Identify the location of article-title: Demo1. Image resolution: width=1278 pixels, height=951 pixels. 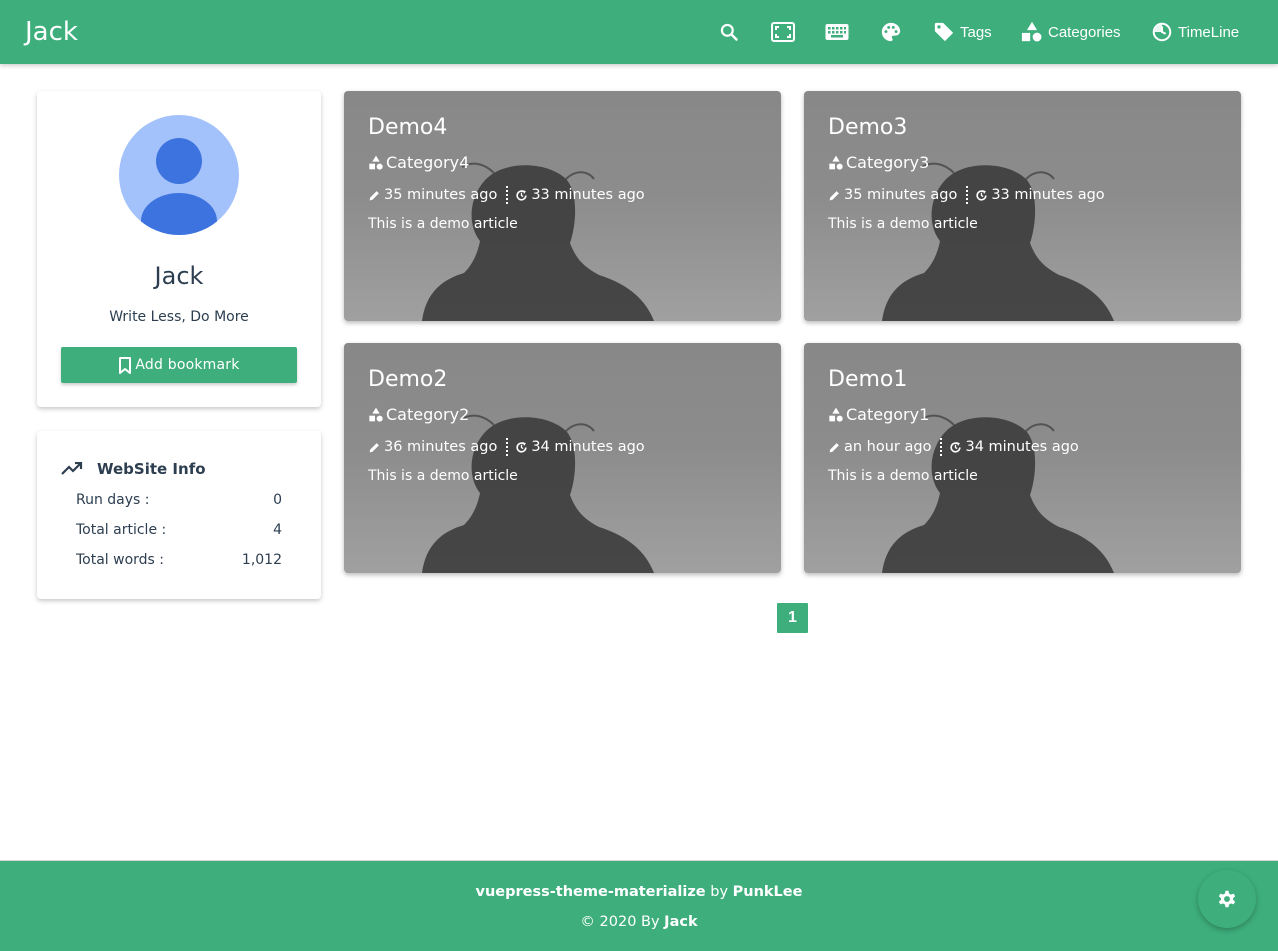
(867, 379).